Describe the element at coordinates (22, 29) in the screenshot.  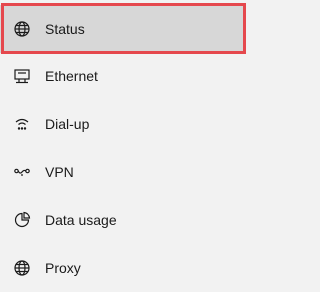
I see `globe-status-icon` at that location.